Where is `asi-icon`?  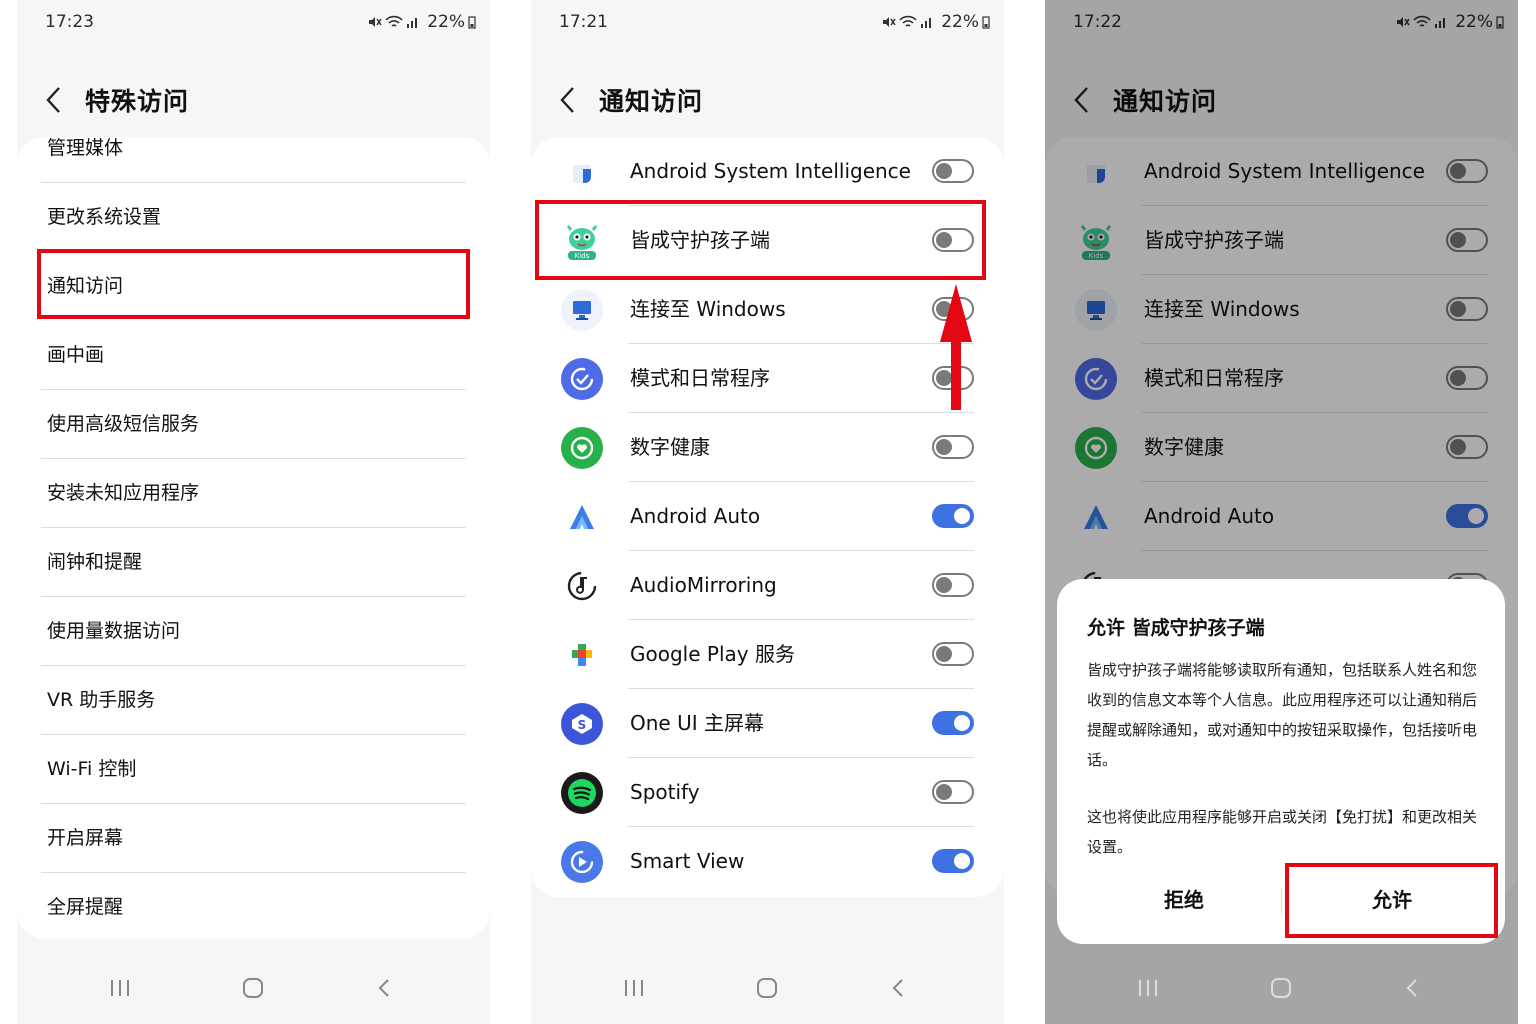 asi-icon is located at coordinates (582, 172).